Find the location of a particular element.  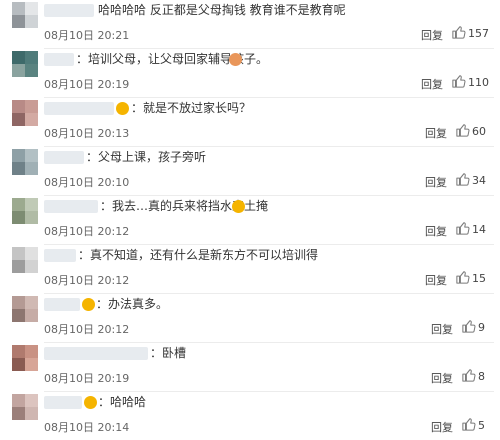

comment-item: ：就是不放过家长吗？ 08月10日 20:13 回复 60 is located at coordinates (250, 122).